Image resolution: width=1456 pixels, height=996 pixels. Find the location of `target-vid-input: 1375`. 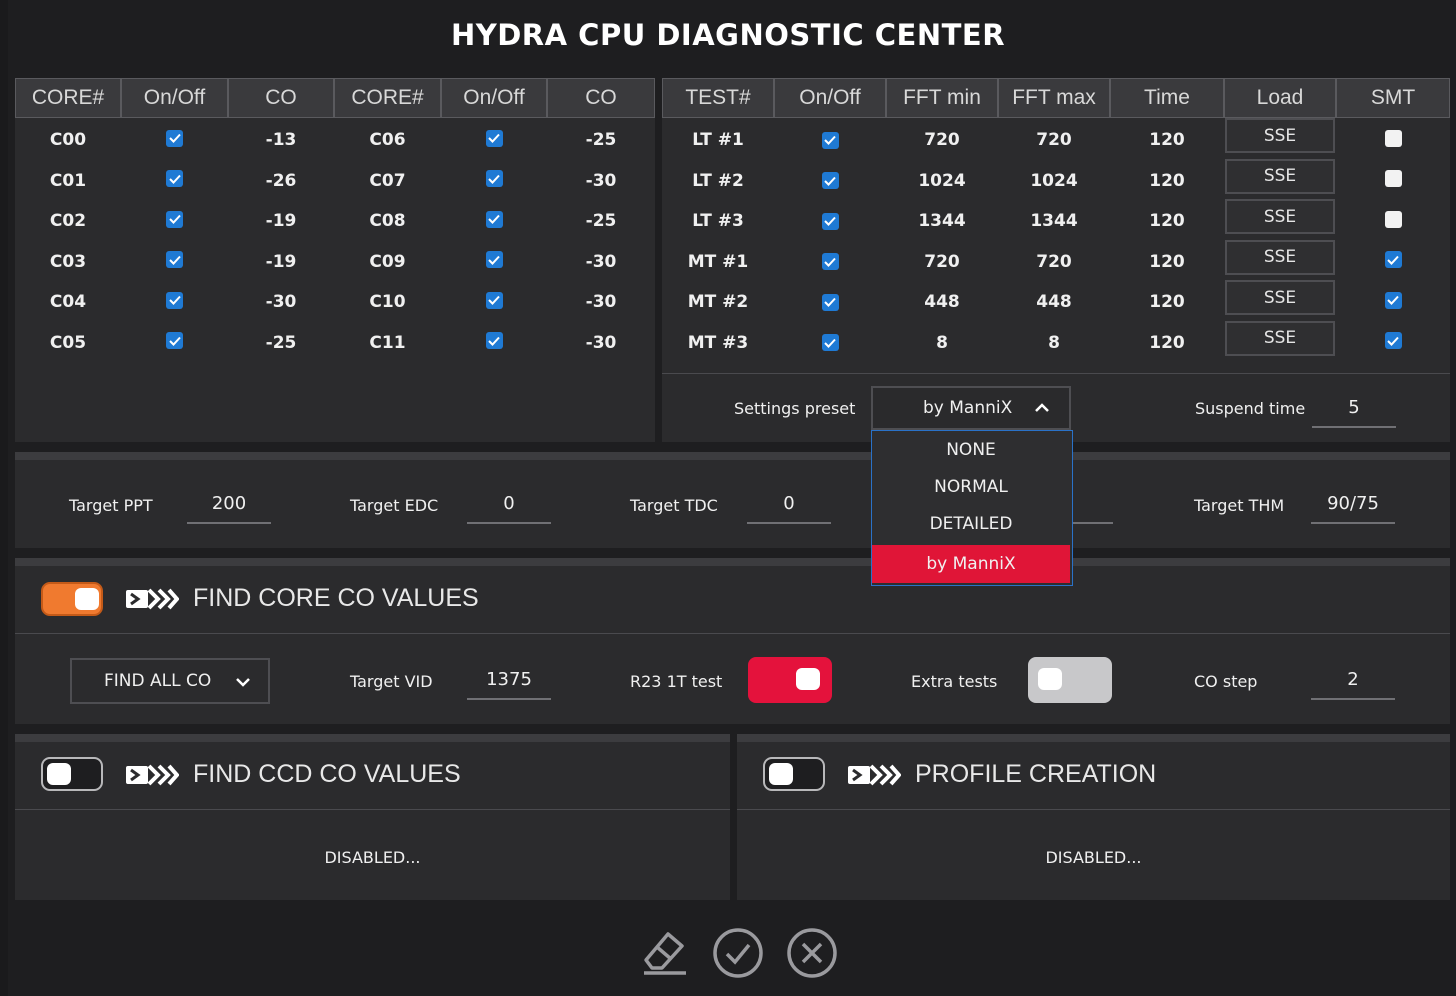

target-vid-input: 1375 is located at coordinates (509, 679).